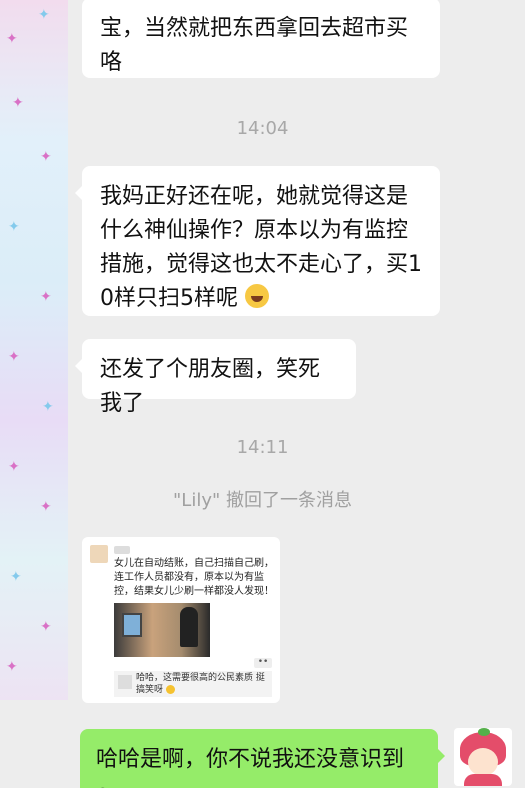  What do you see at coordinates (170, 689) in the screenshot?
I see `smile-emoji-icon` at bounding box center [170, 689].